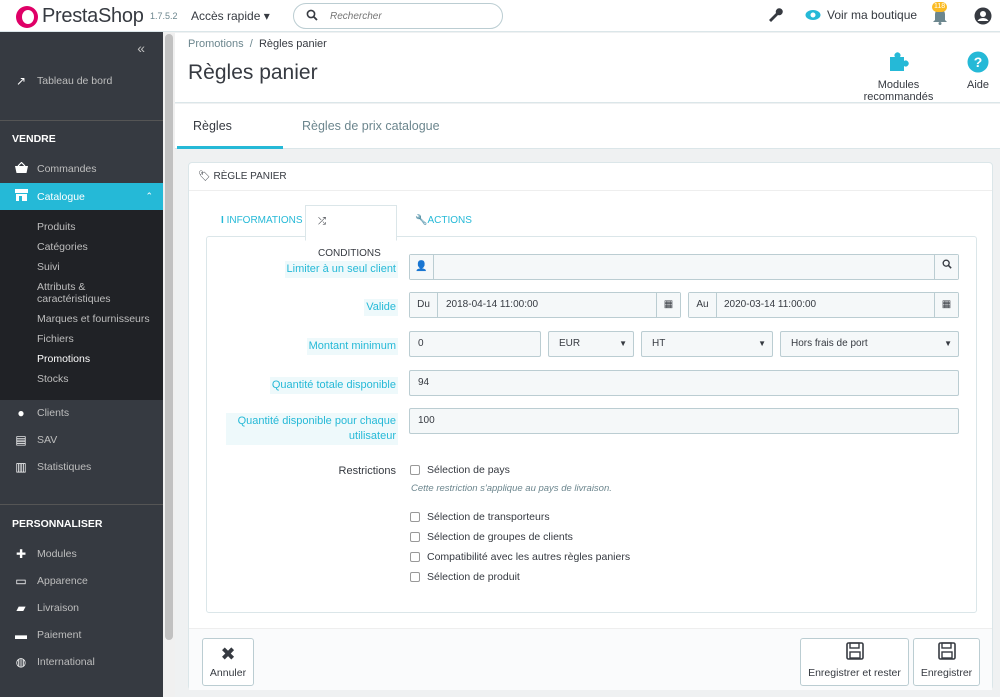 The width and height of the screenshot is (1000, 697). What do you see at coordinates (216, 44) in the screenshot?
I see `breadcrumb-parent-link: Promotions` at bounding box center [216, 44].